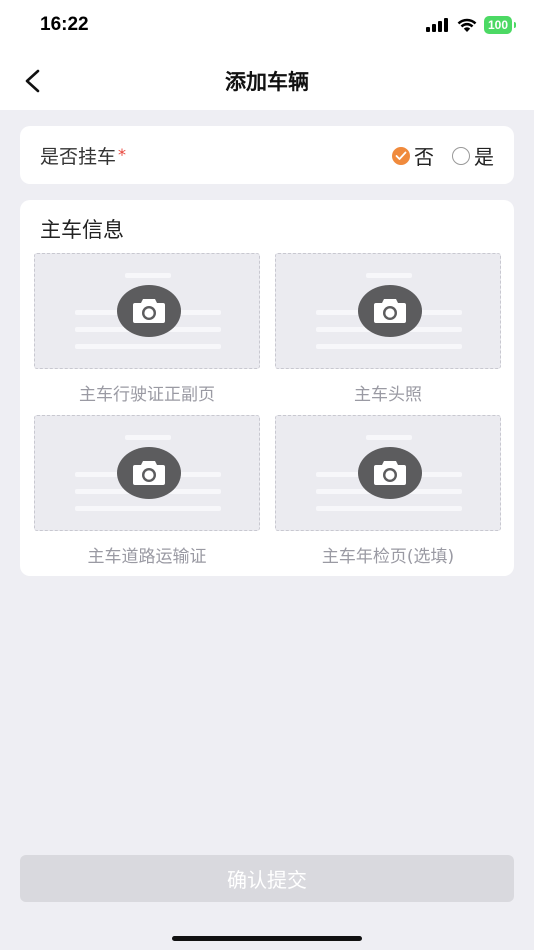 Image resolution: width=534 pixels, height=950 pixels. I want to click on trailer-field-label: 是否挂车 *, so click(83, 155).